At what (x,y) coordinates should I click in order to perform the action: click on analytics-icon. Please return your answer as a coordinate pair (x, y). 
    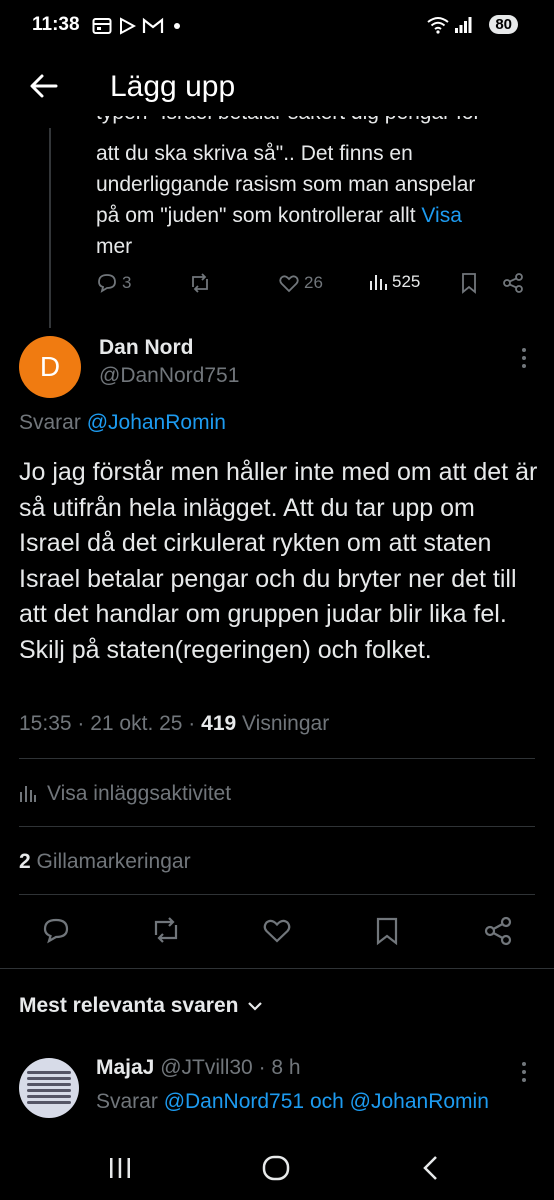
    Looking at the image, I should click on (28, 794).